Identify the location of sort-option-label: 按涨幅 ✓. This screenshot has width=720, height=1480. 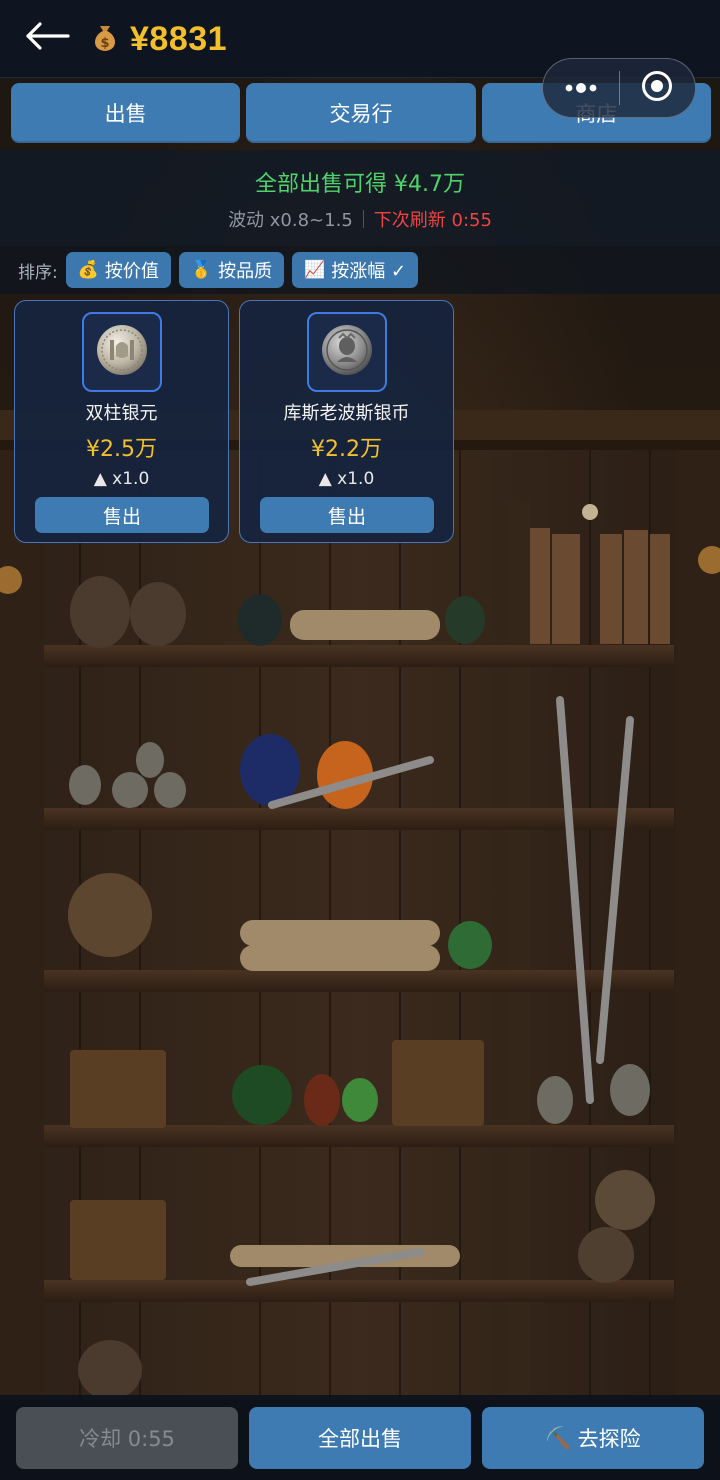
(369, 271).